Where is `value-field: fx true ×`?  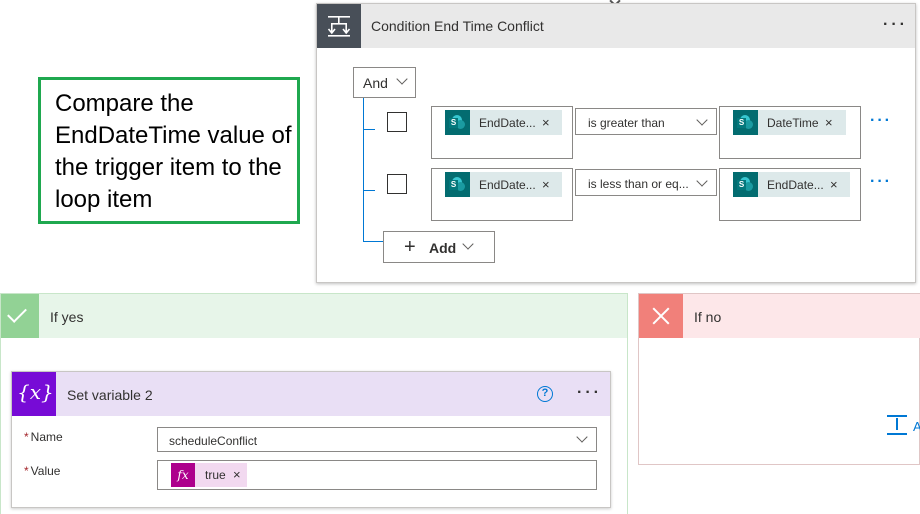 value-field: fx true × is located at coordinates (377, 475).